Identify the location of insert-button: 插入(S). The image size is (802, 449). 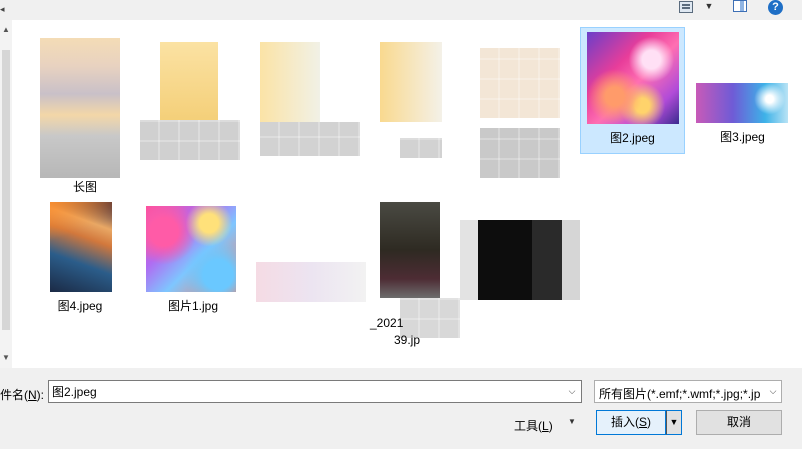
(631, 422).